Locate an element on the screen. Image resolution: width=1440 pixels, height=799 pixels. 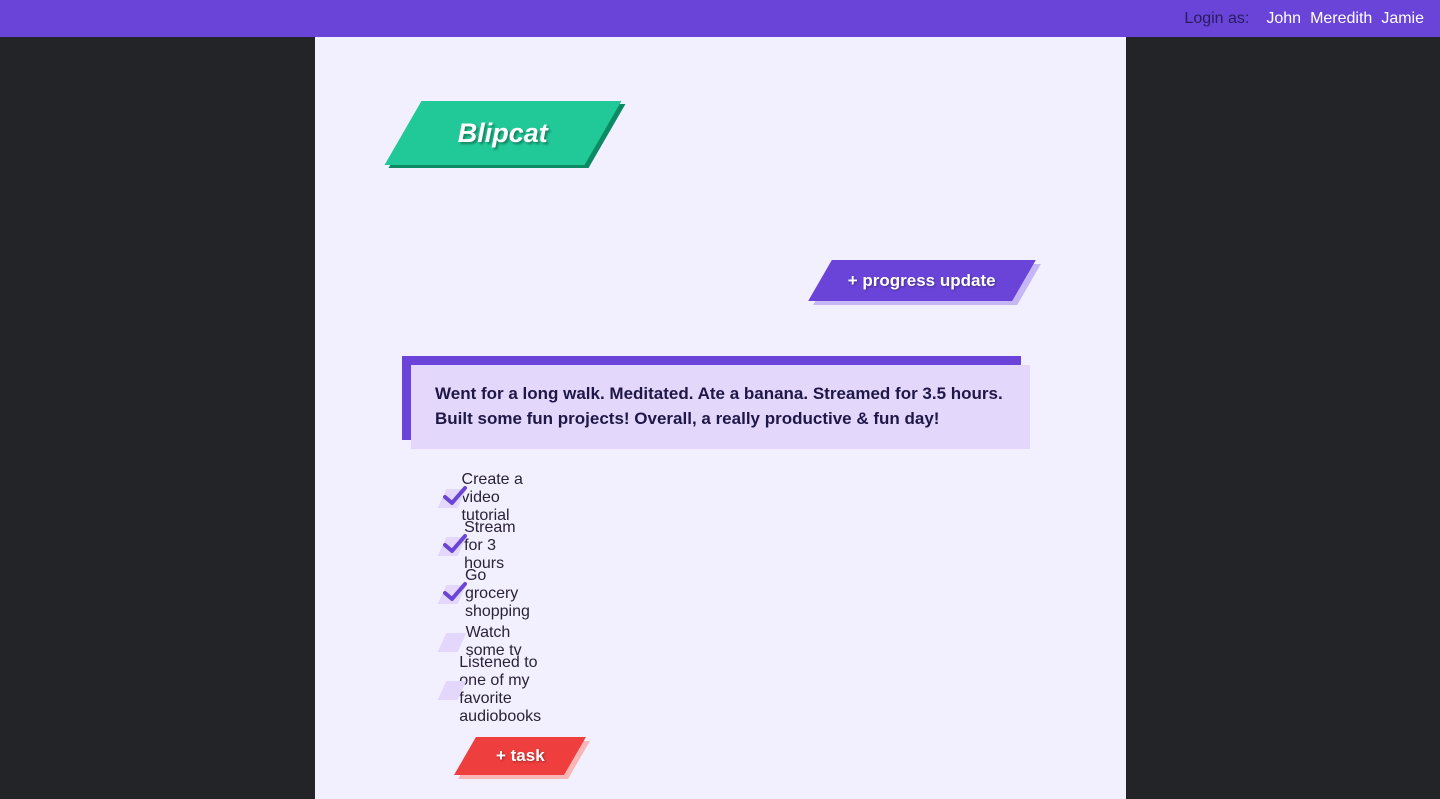
progress-update-button: + progress update is located at coordinates (922, 280).